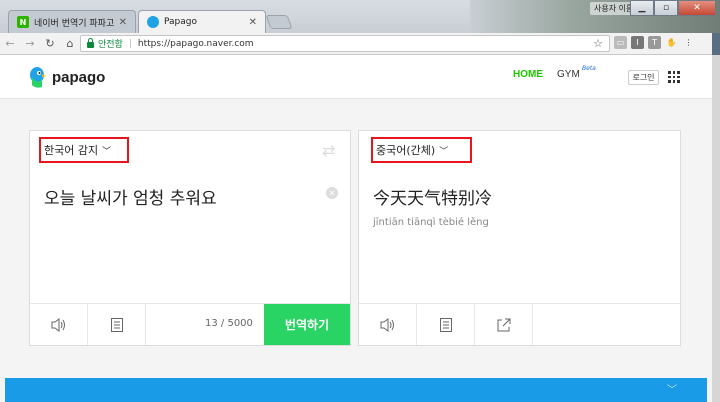  Describe the element at coordinates (202, 21) in the screenshot. I see `tab-papago: Papago ✕` at that location.